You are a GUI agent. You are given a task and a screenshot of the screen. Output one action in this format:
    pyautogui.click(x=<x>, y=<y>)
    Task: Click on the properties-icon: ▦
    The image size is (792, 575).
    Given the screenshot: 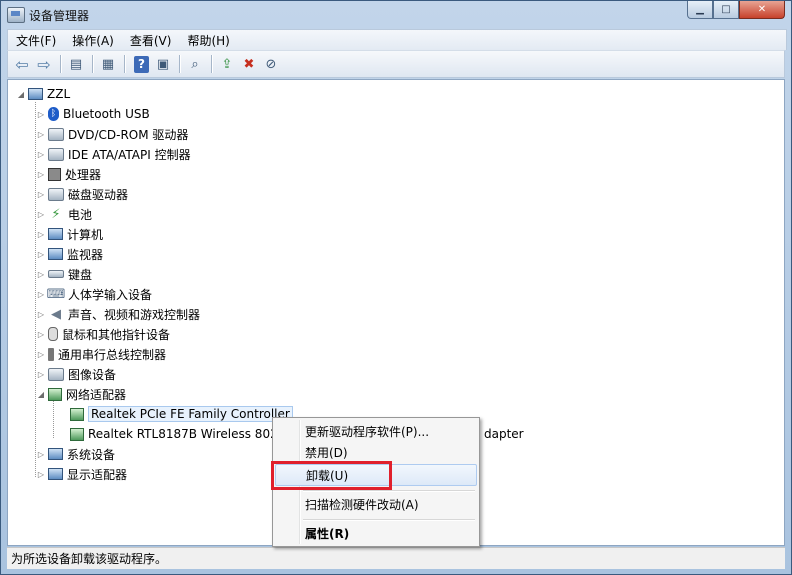 What is the action you would take?
    pyautogui.click(x=108, y=64)
    